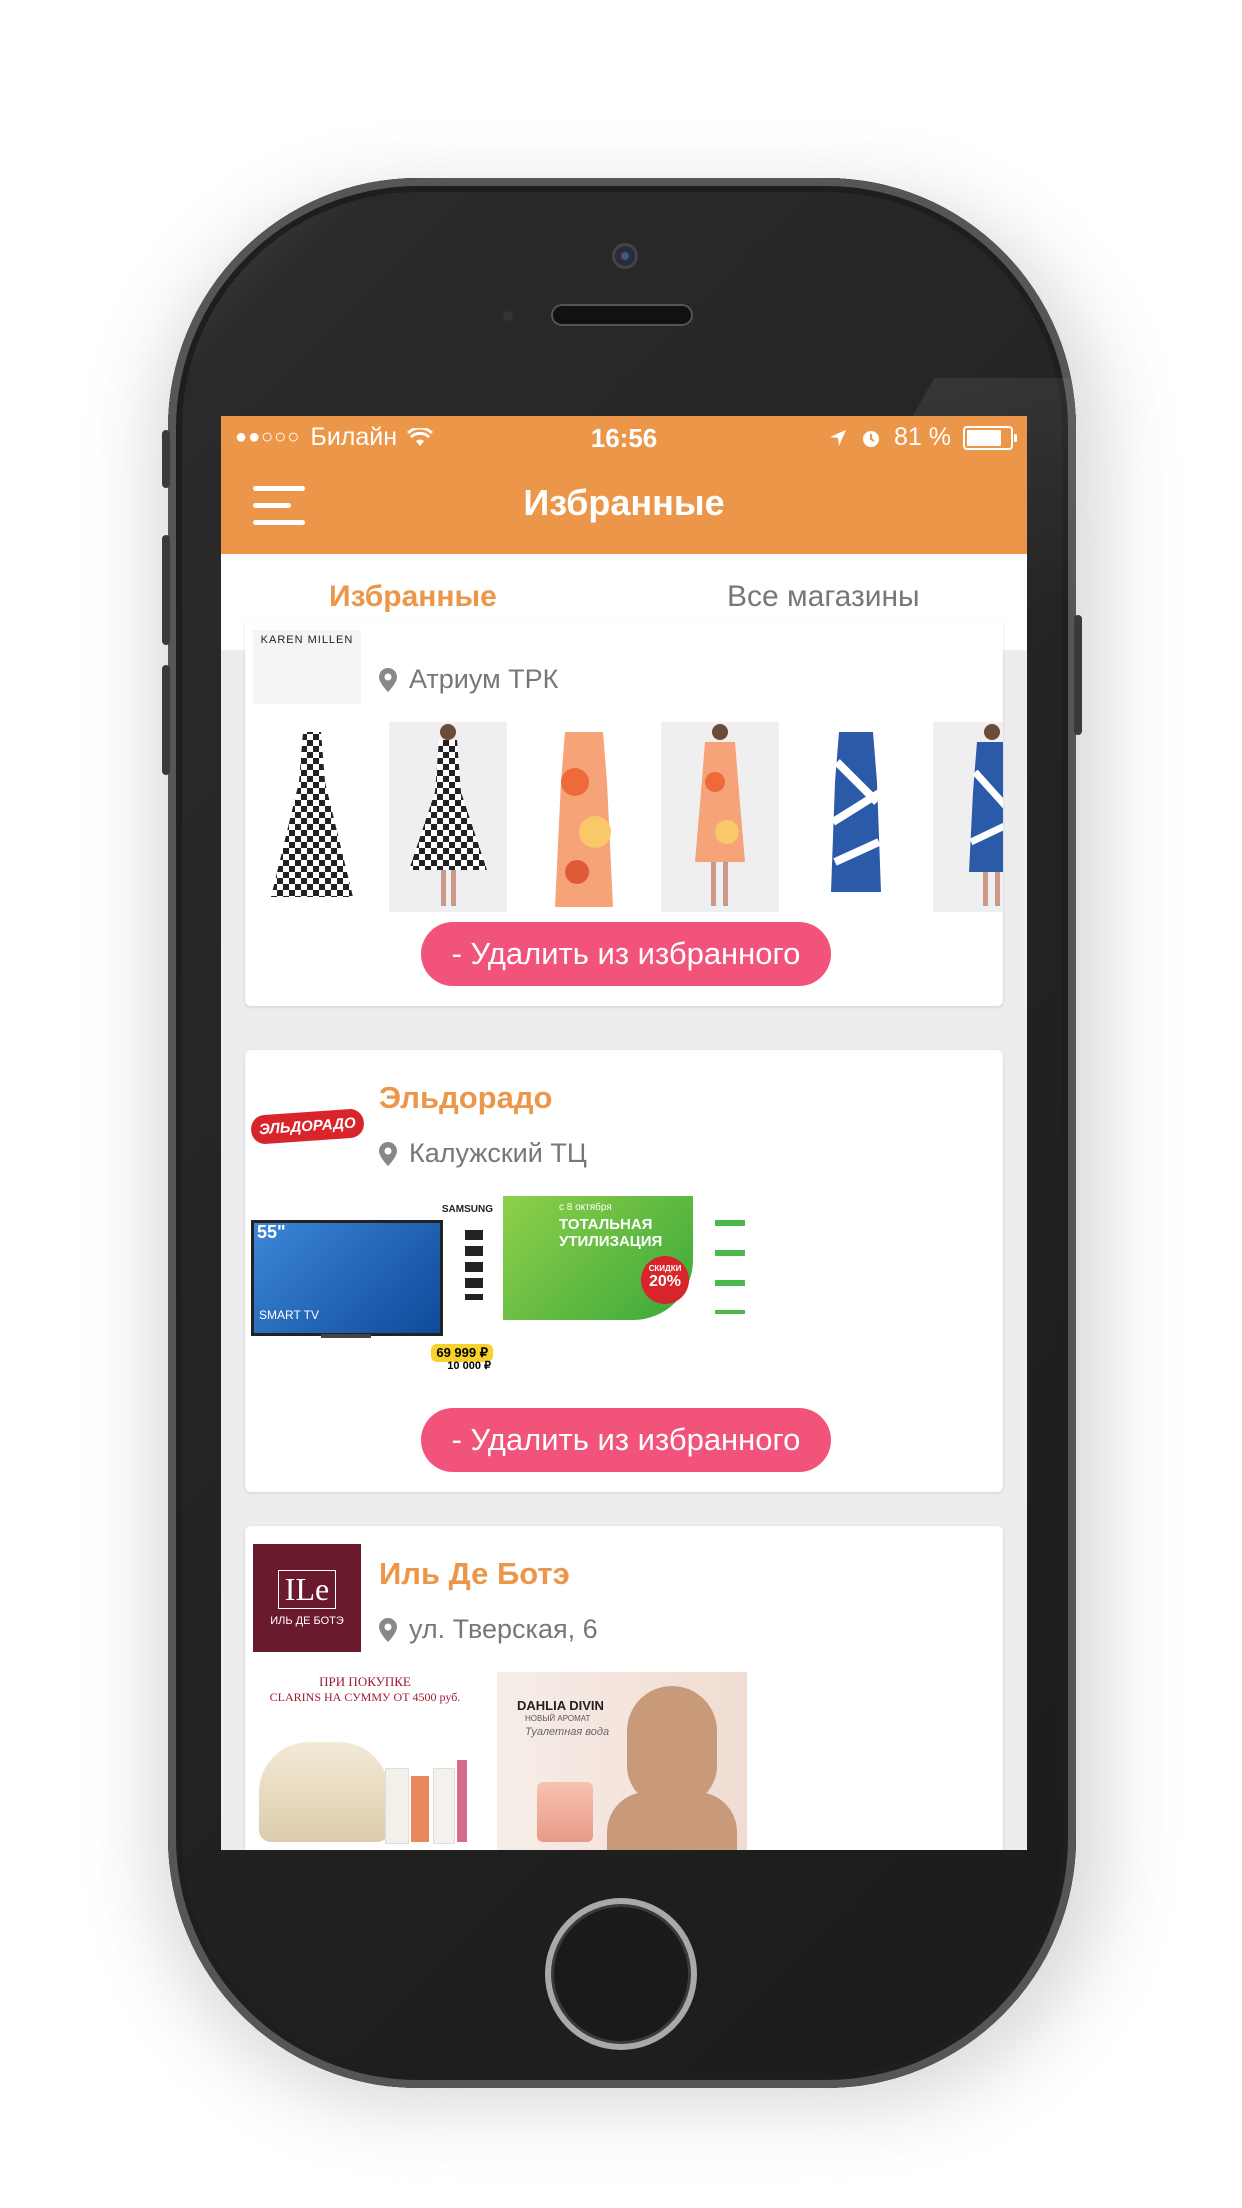  What do you see at coordinates (730, 1259) in the screenshot?
I see `recycling-icons` at bounding box center [730, 1259].